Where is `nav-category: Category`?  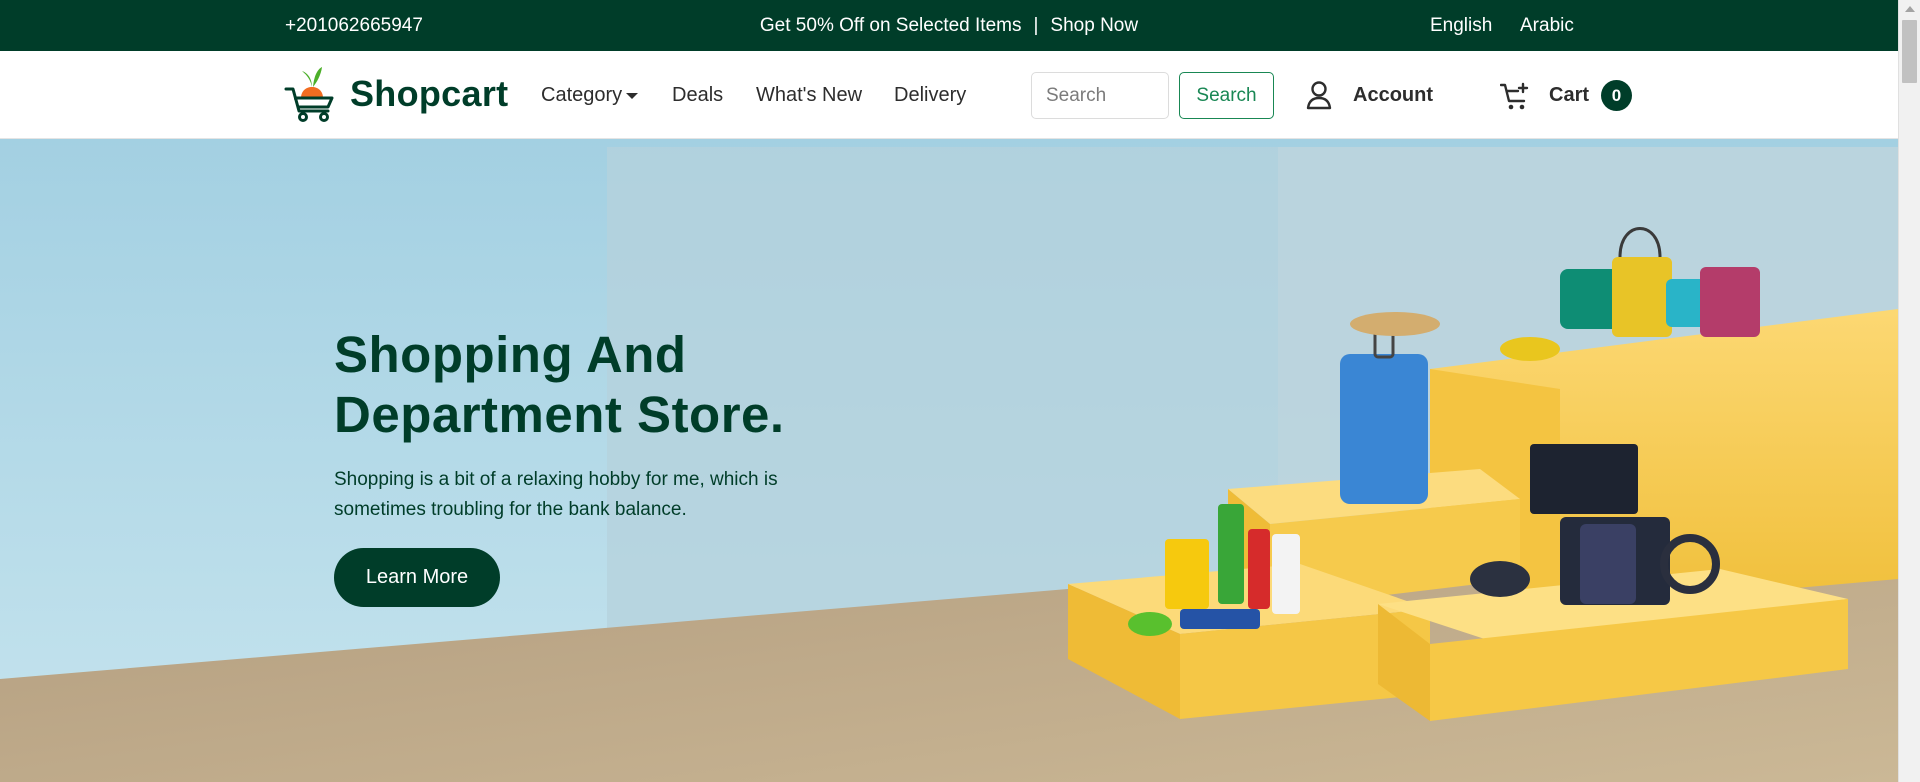
nav-category: Category is located at coordinates (590, 95).